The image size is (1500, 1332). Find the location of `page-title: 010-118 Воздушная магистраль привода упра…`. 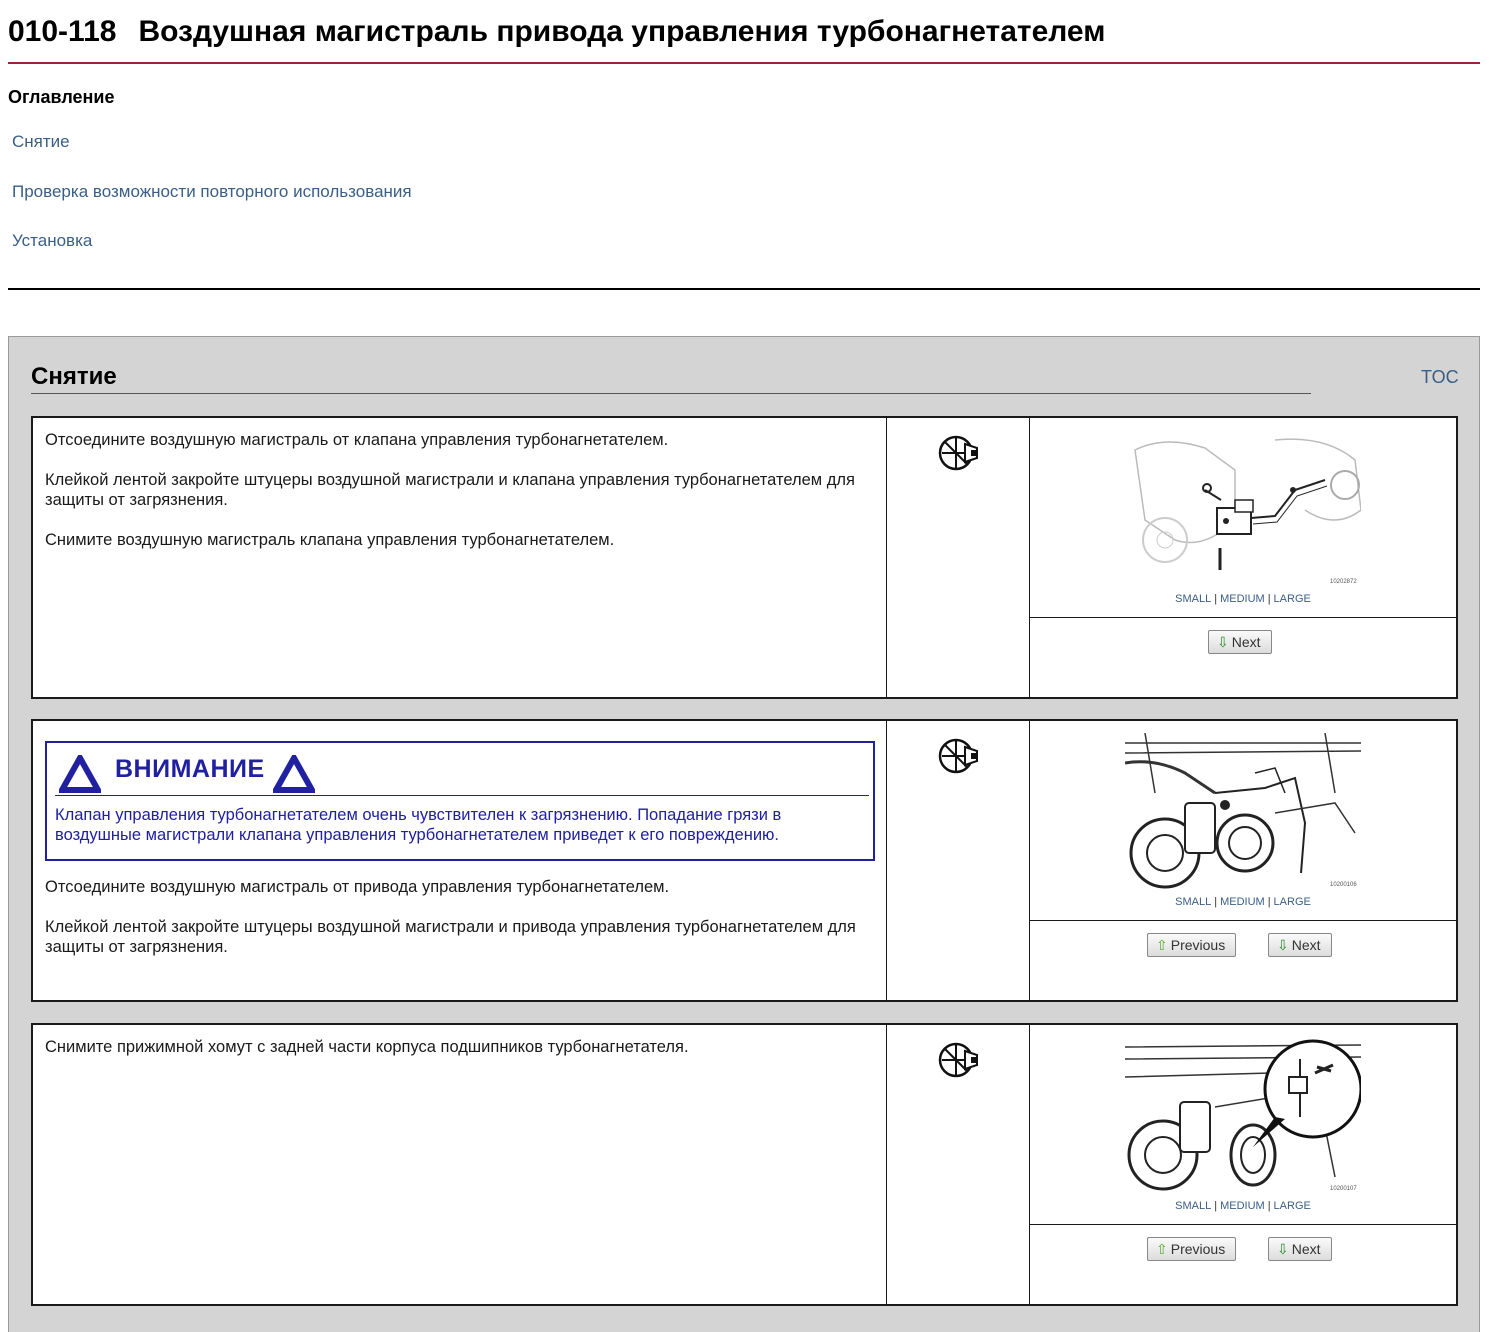

page-title: 010-118 Воздушная магистраль привода упра… is located at coordinates (744, 32).